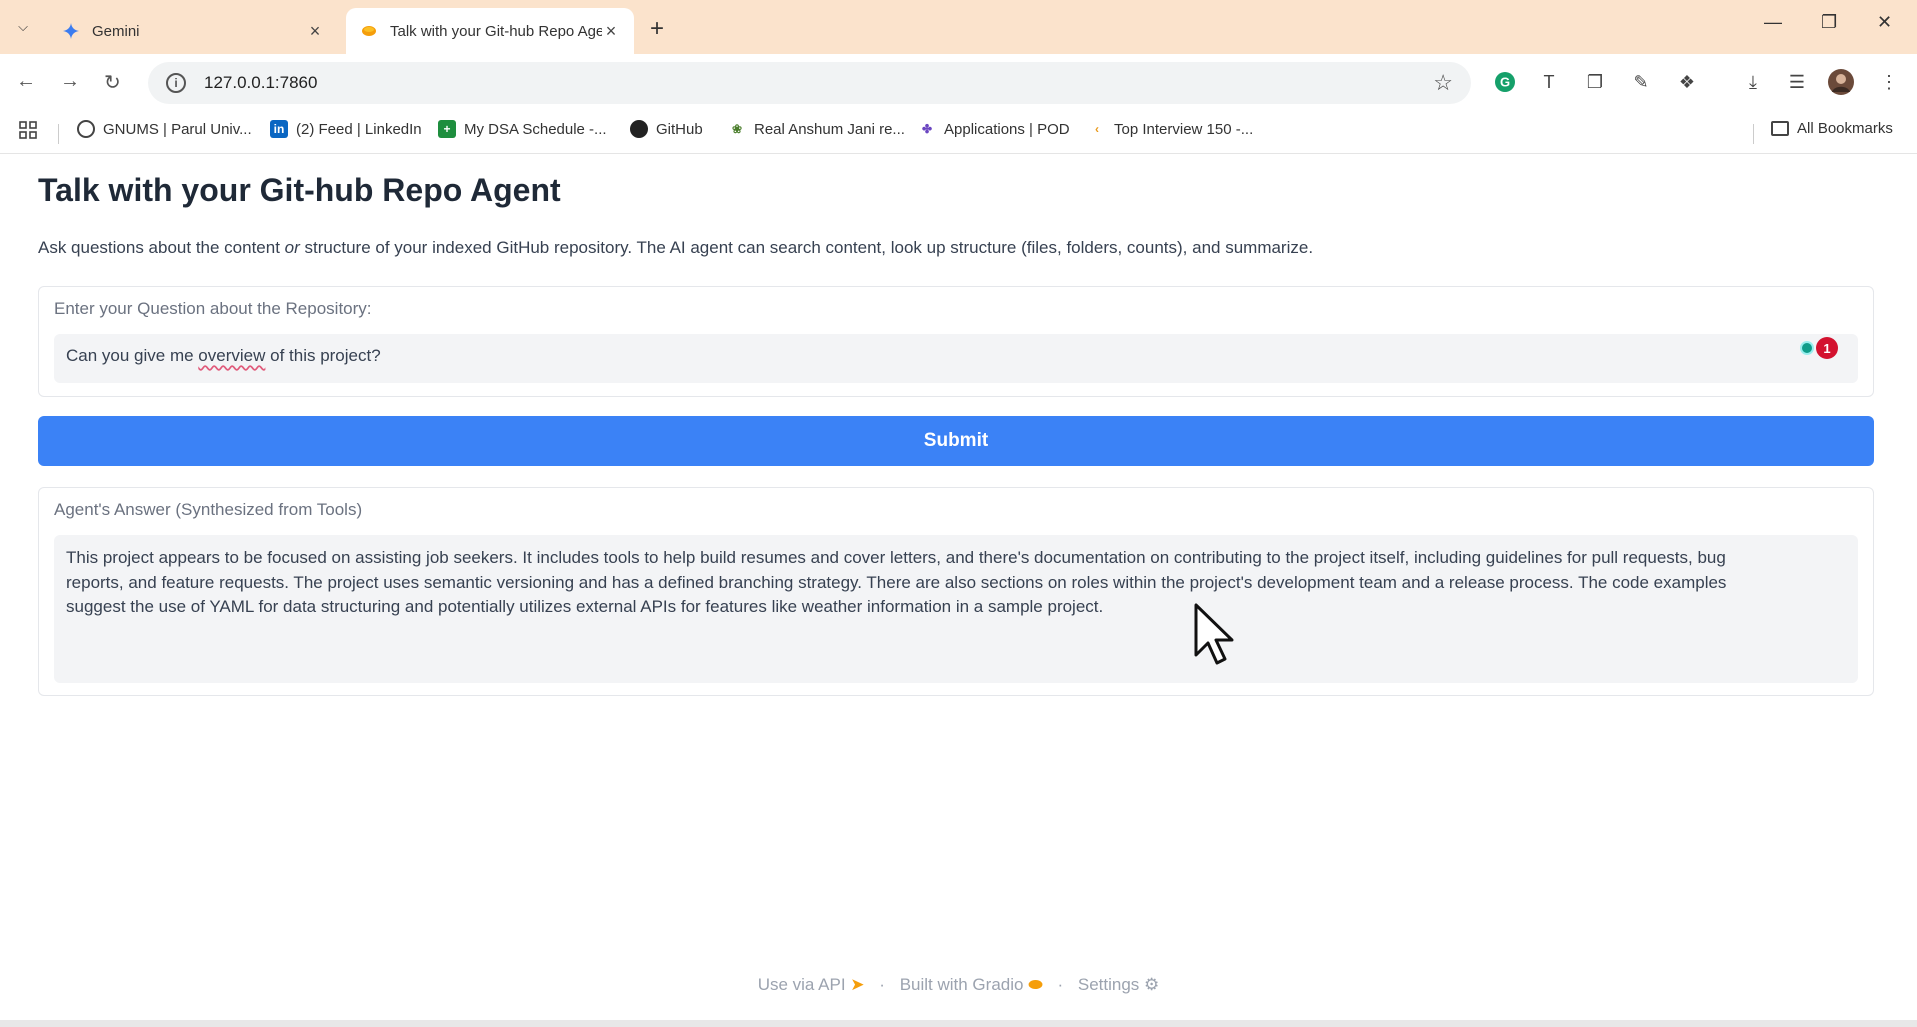  I want to click on layers-extension-icon: ❐, so click(1595, 82).